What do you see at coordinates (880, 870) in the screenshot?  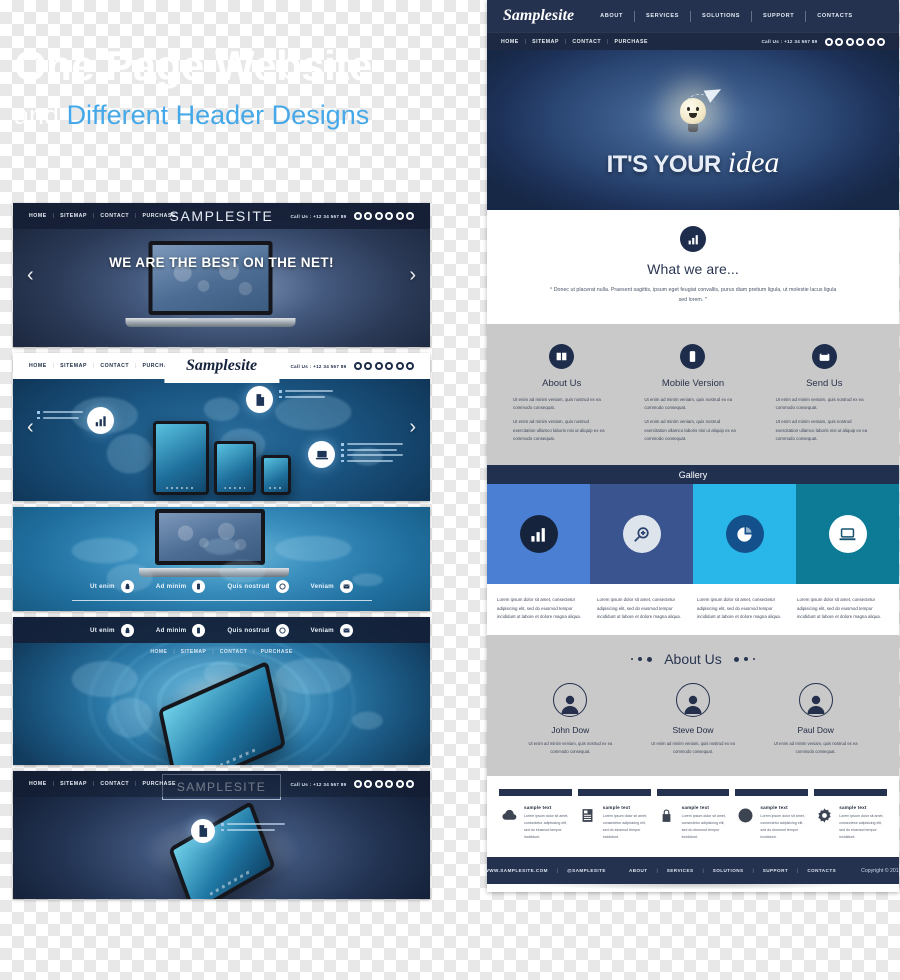 I see `footer-copyright: Copyright © 2013` at bounding box center [880, 870].